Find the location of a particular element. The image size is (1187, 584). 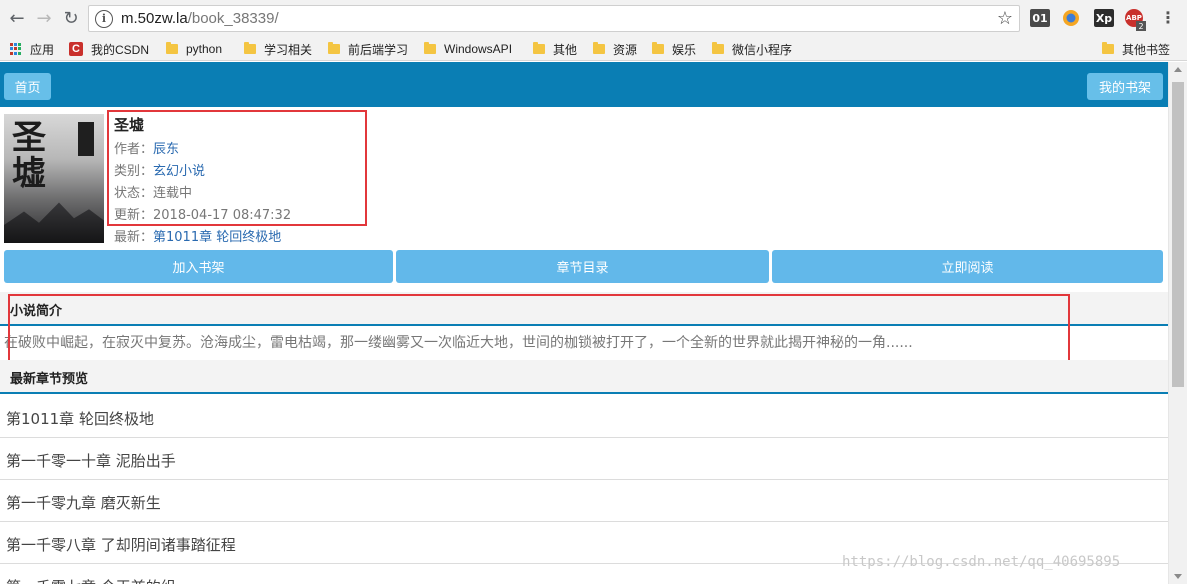

extension-xp-label: Xp is located at coordinates (1104, 18).